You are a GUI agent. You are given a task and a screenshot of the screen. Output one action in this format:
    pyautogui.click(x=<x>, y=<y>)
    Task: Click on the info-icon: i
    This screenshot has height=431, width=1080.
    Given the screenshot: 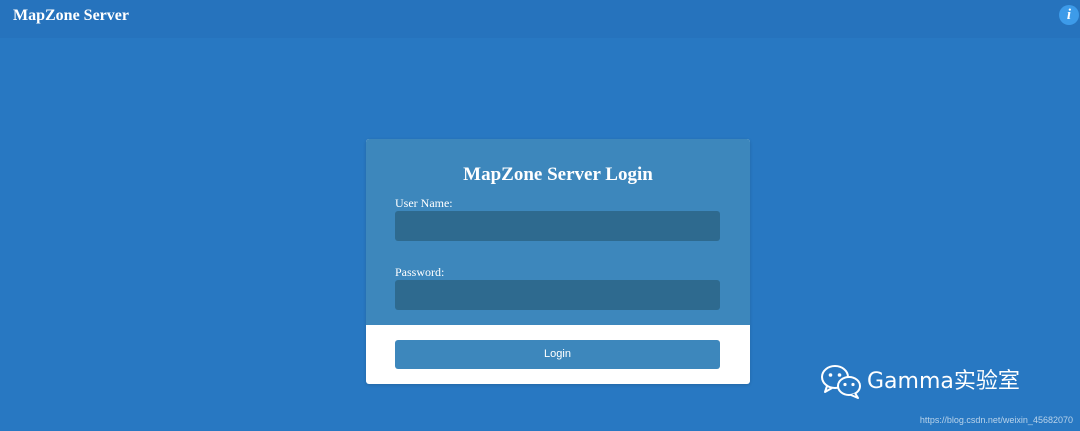 What is the action you would take?
    pyautogui.click(x=1069, y=15)
    